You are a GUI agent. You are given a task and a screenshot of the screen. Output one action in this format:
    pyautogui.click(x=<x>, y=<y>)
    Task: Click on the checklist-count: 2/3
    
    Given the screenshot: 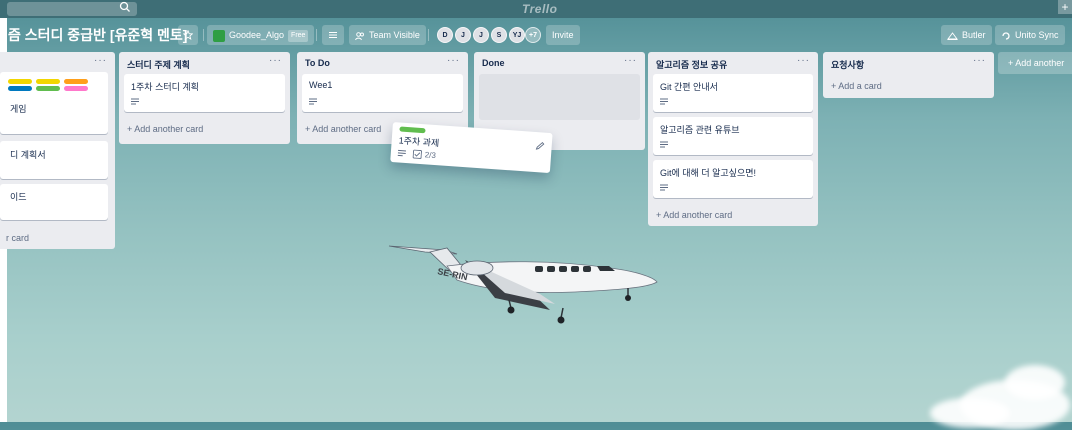 What is the action you would take?
    pyautogui.click(x=430, y=155)
    